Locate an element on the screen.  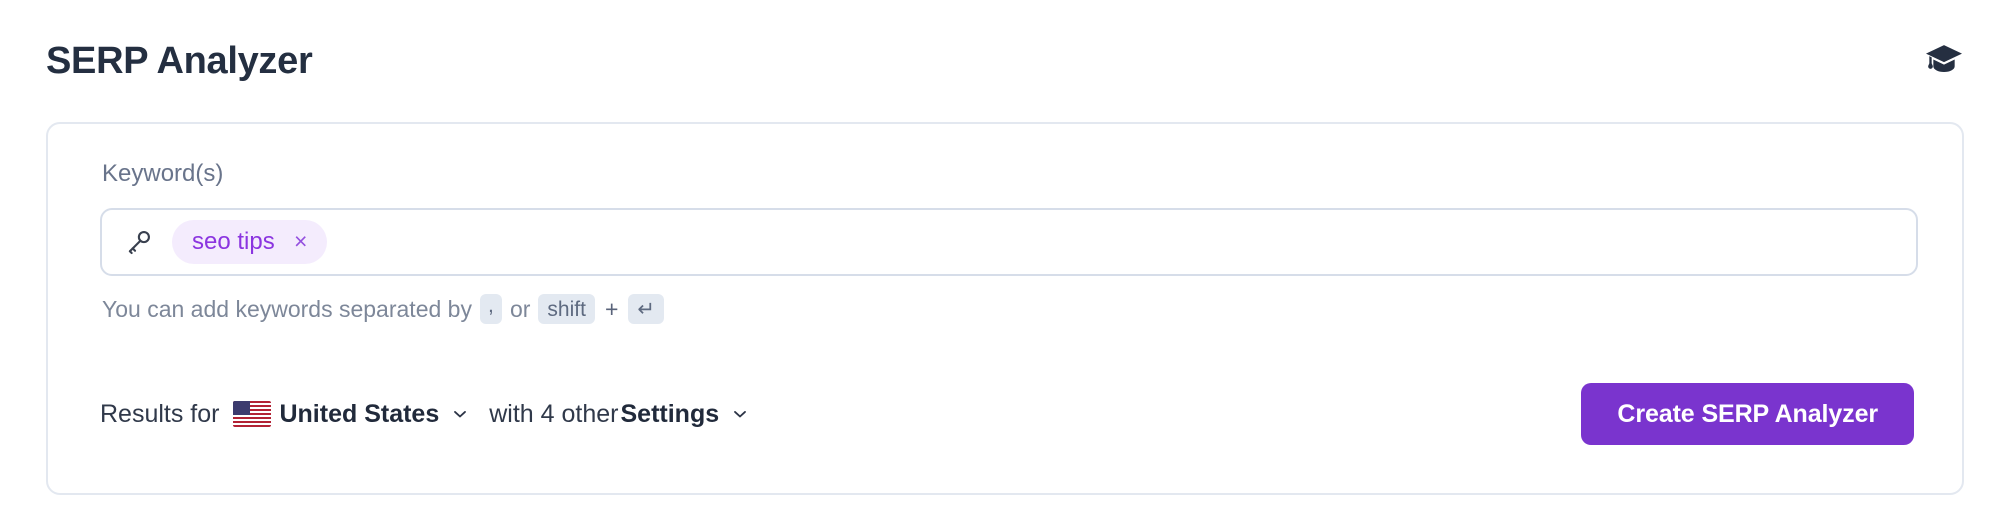
us-flag-icon is located at coordinates (252, 414).